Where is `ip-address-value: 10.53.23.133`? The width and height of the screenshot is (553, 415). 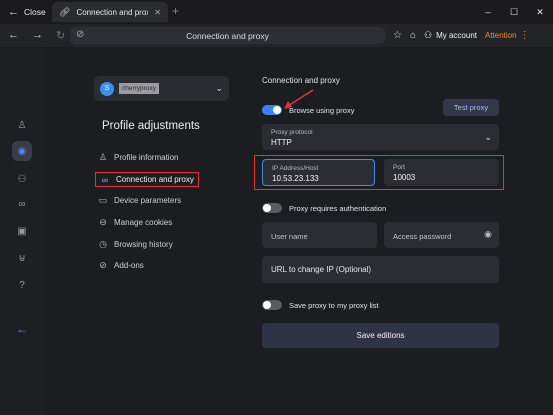
ip-address-value: 10.53.23.133 is located at coordinates (295, 178).